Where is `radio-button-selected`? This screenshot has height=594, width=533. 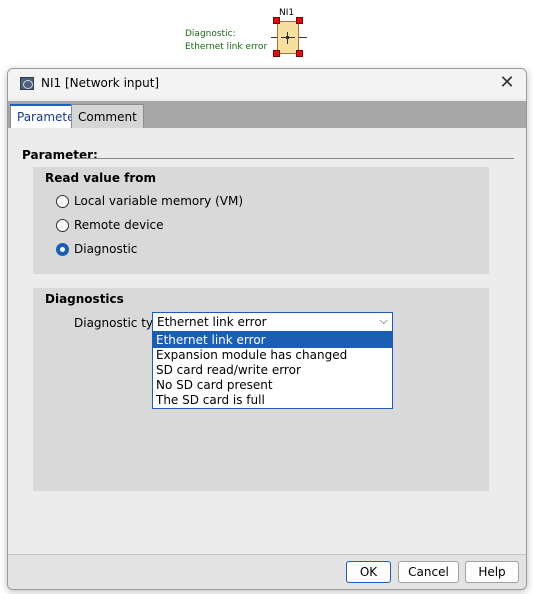 radio-button-selected is located at coordinates (62, 249).